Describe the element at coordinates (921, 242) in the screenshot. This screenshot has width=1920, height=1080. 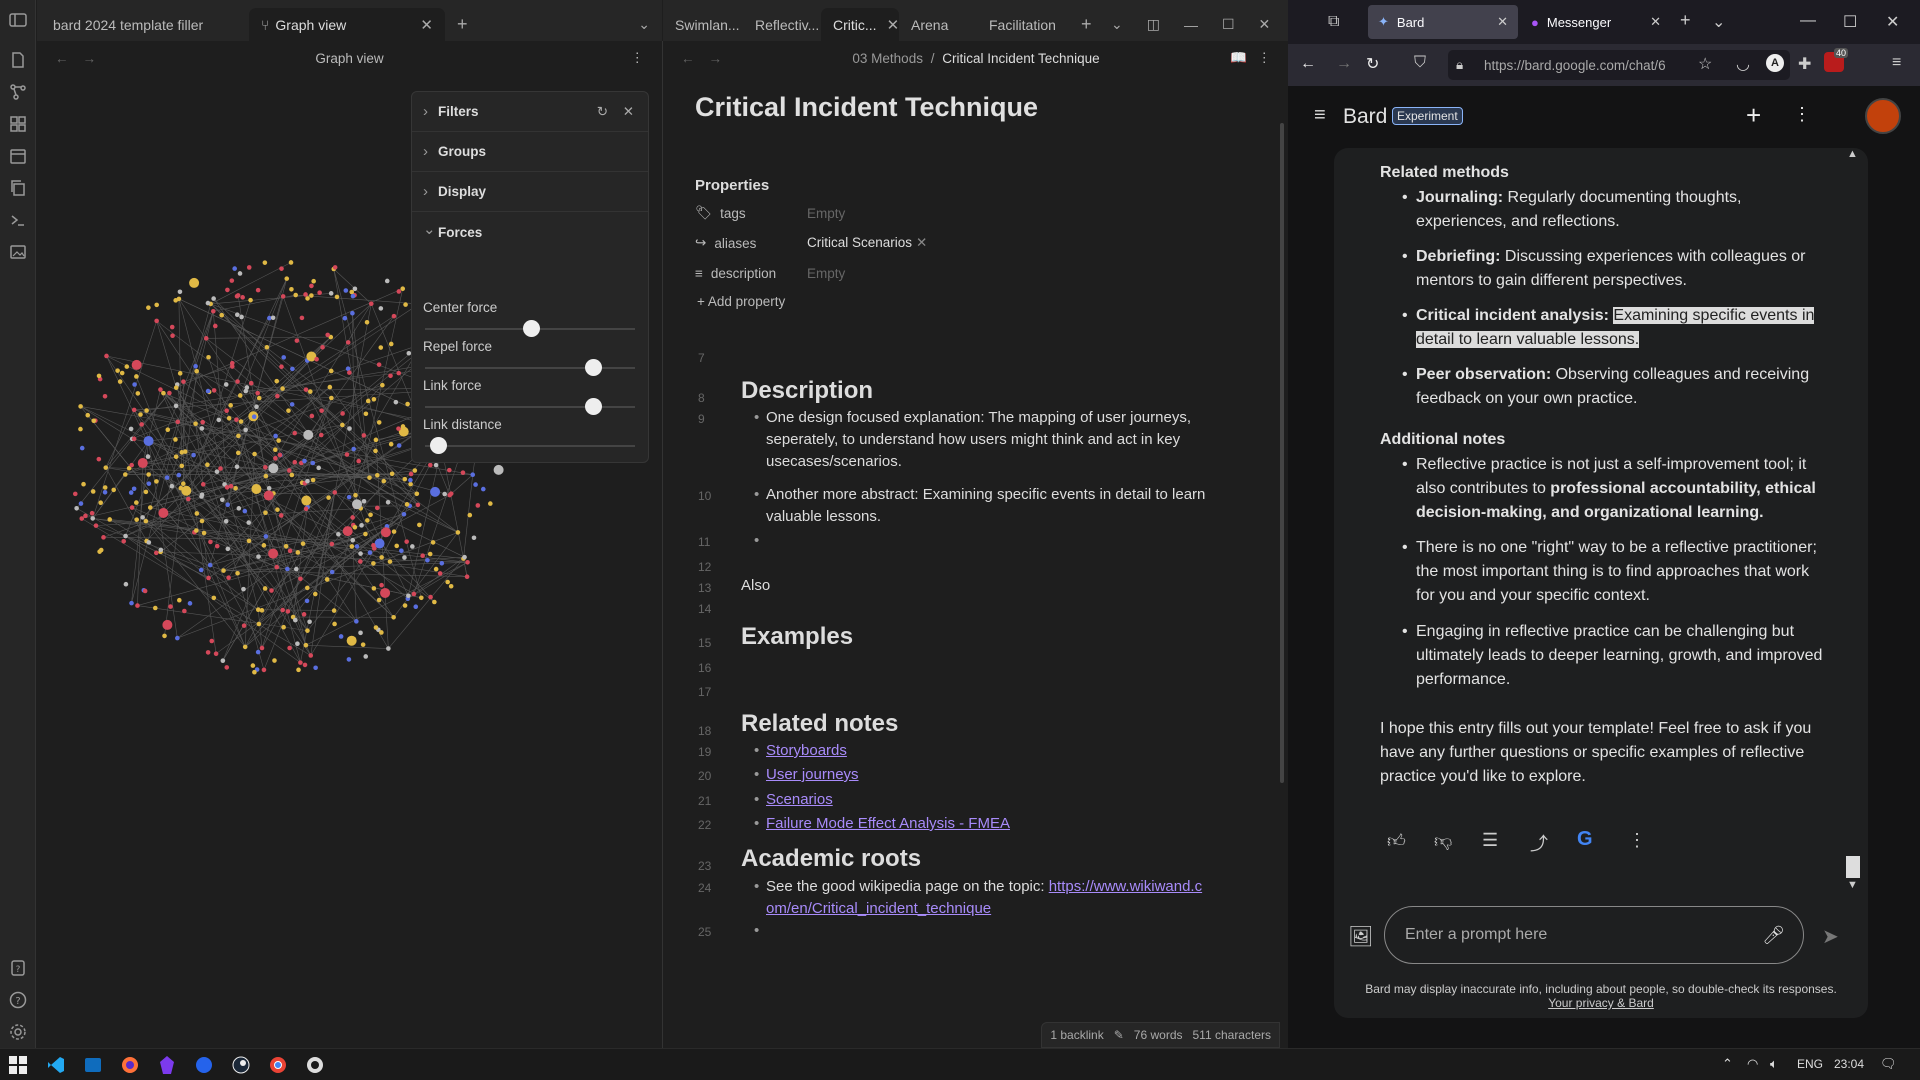
I see `remove-icon: ✕` at that location.